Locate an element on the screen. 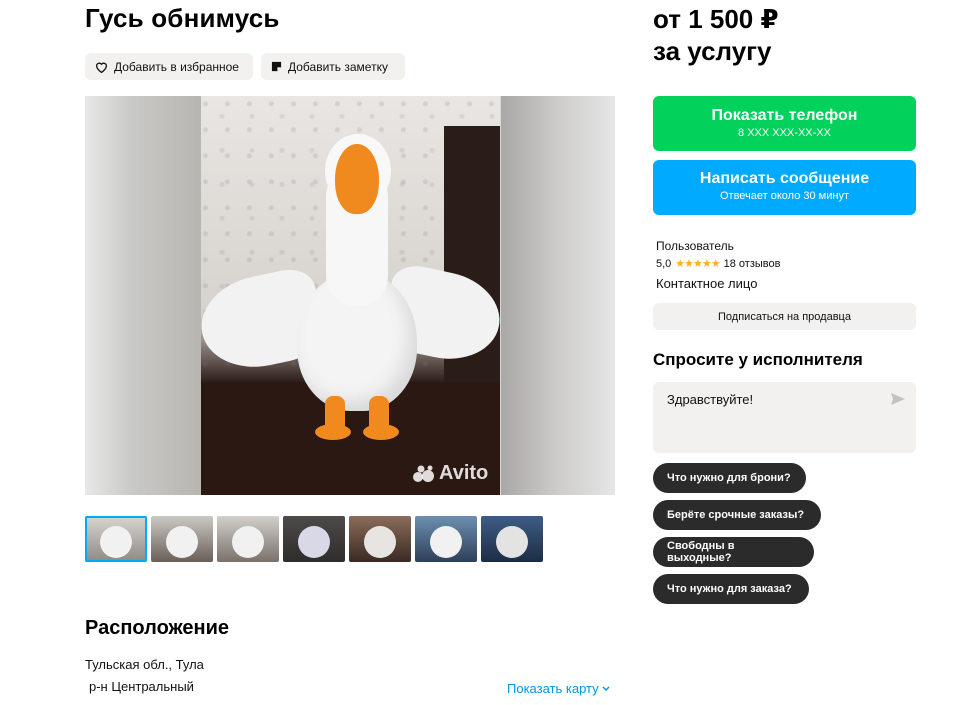  avito-watermark: Avito is located at coordinates (450, 473).